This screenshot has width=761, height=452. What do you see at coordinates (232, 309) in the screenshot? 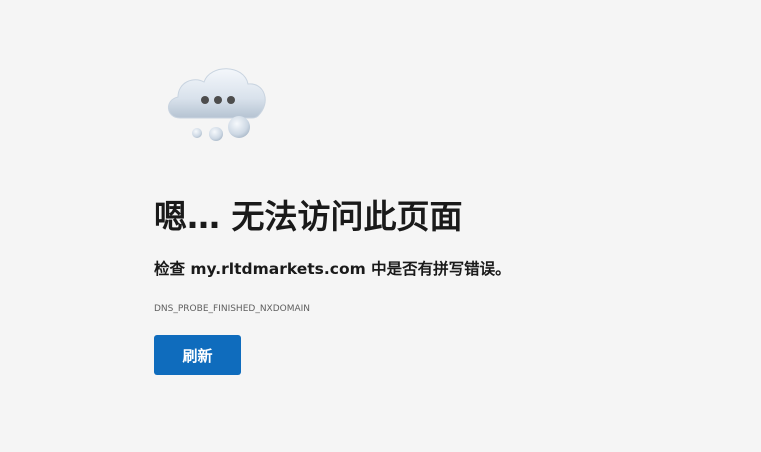
I see `error-code: DNS_PROBE_FINISHED_NXDOMAIN` at bounding box center [232, 309].